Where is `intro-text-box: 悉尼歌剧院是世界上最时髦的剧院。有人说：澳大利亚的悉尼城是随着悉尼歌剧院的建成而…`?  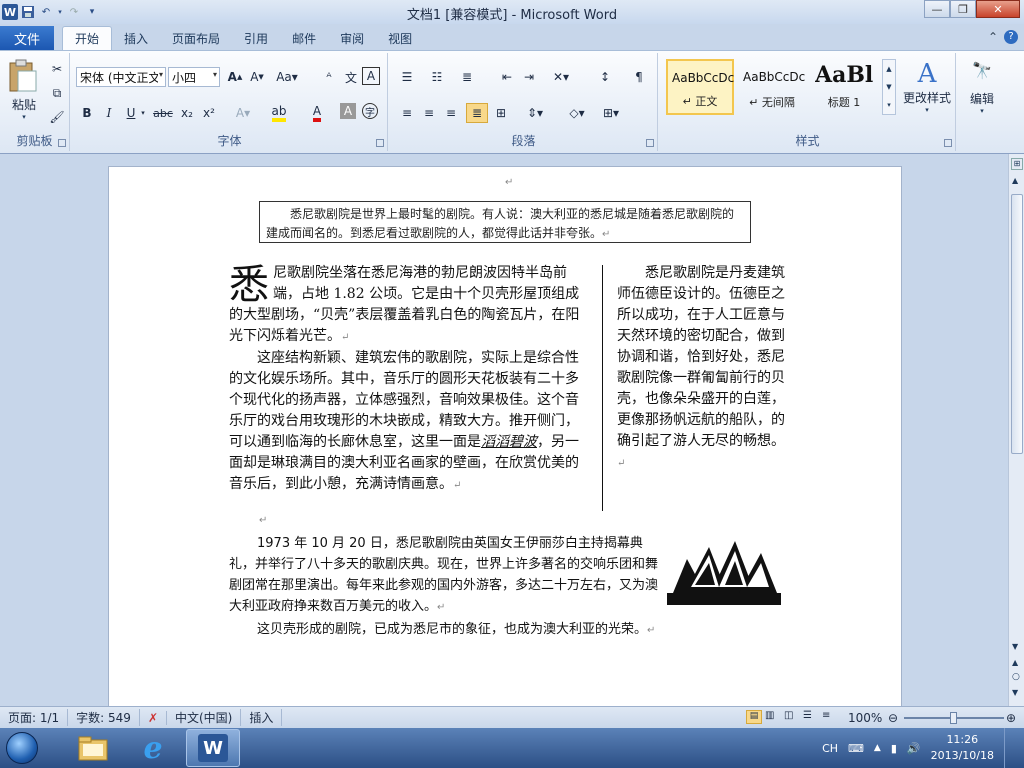
intro-text-box: 悉尼歌剧院是世界上最时髦的剧院。有人说：澳大利亚的悉尼城是随着悉尼歌剧院的建成而… is located at coordinates (505, 222).